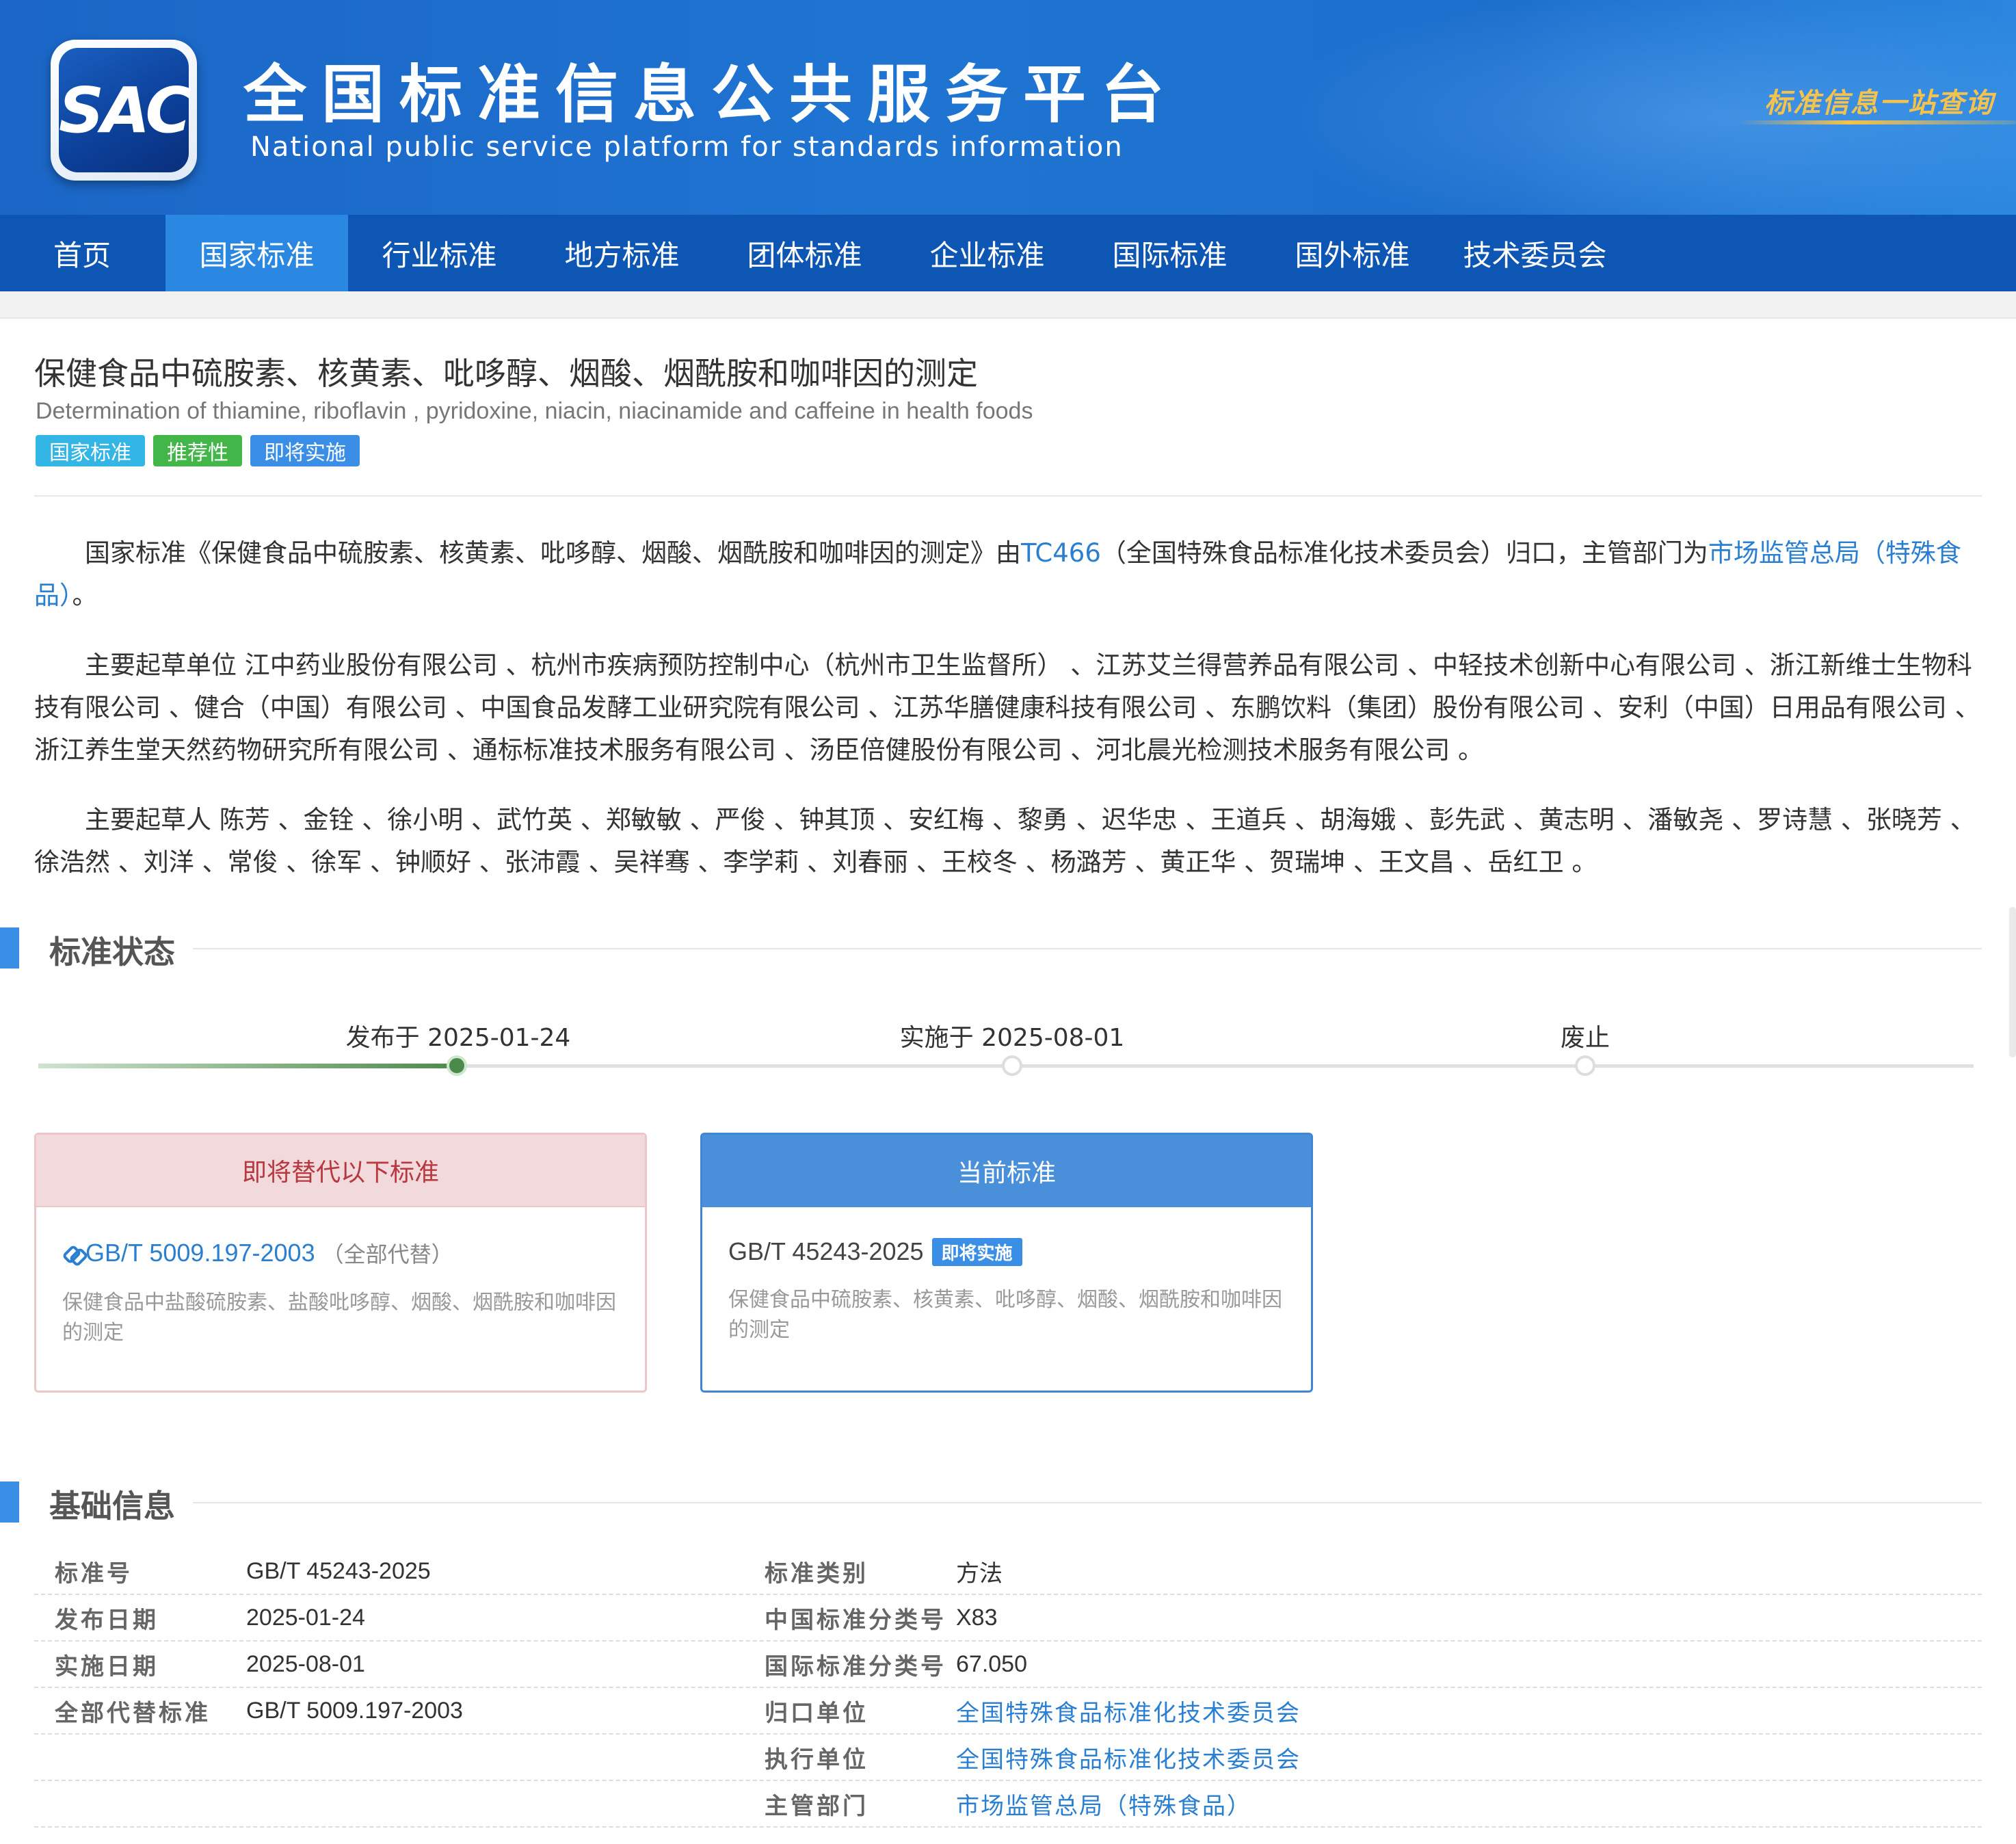 The image size is (2016, 1844). What do you see at coordinates (979, 1573) in the screenshot?
I see `value-standard-category: 方法` at bounding box center [979, 1573].